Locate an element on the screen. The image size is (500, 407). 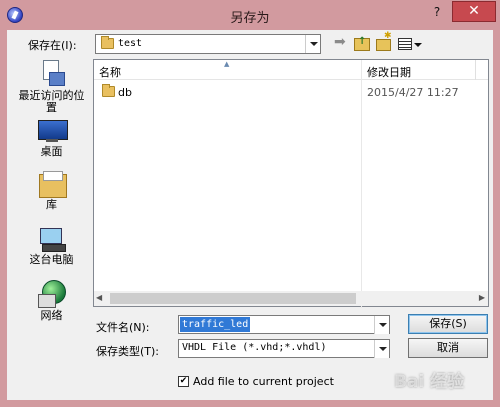
look-in-label: 保存在(I): is located at coordinates (52, 45).